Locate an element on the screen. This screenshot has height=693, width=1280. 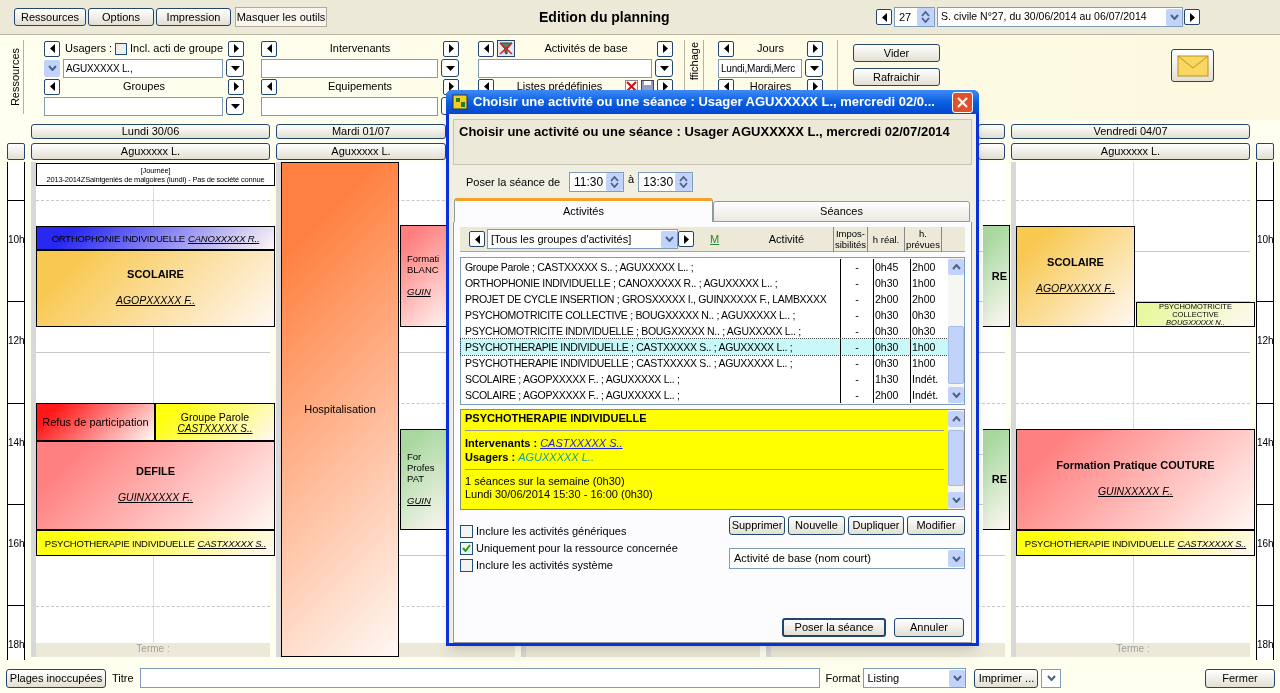
list-row: PROJET DE CYCLE INSERTION ; GROSXXXXX I., GUINXXXXX F., LAMBXXXX - 2h00 2h00 is located at coordinates (704, 299).